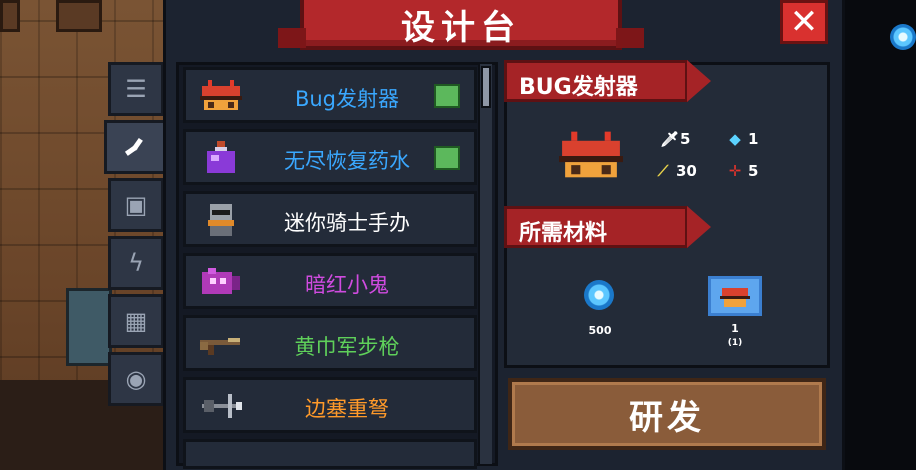  What do you see at coordinates (667, 414) in the screenshot?
I see `research-button: 研发` at bounding box center [667, 414].